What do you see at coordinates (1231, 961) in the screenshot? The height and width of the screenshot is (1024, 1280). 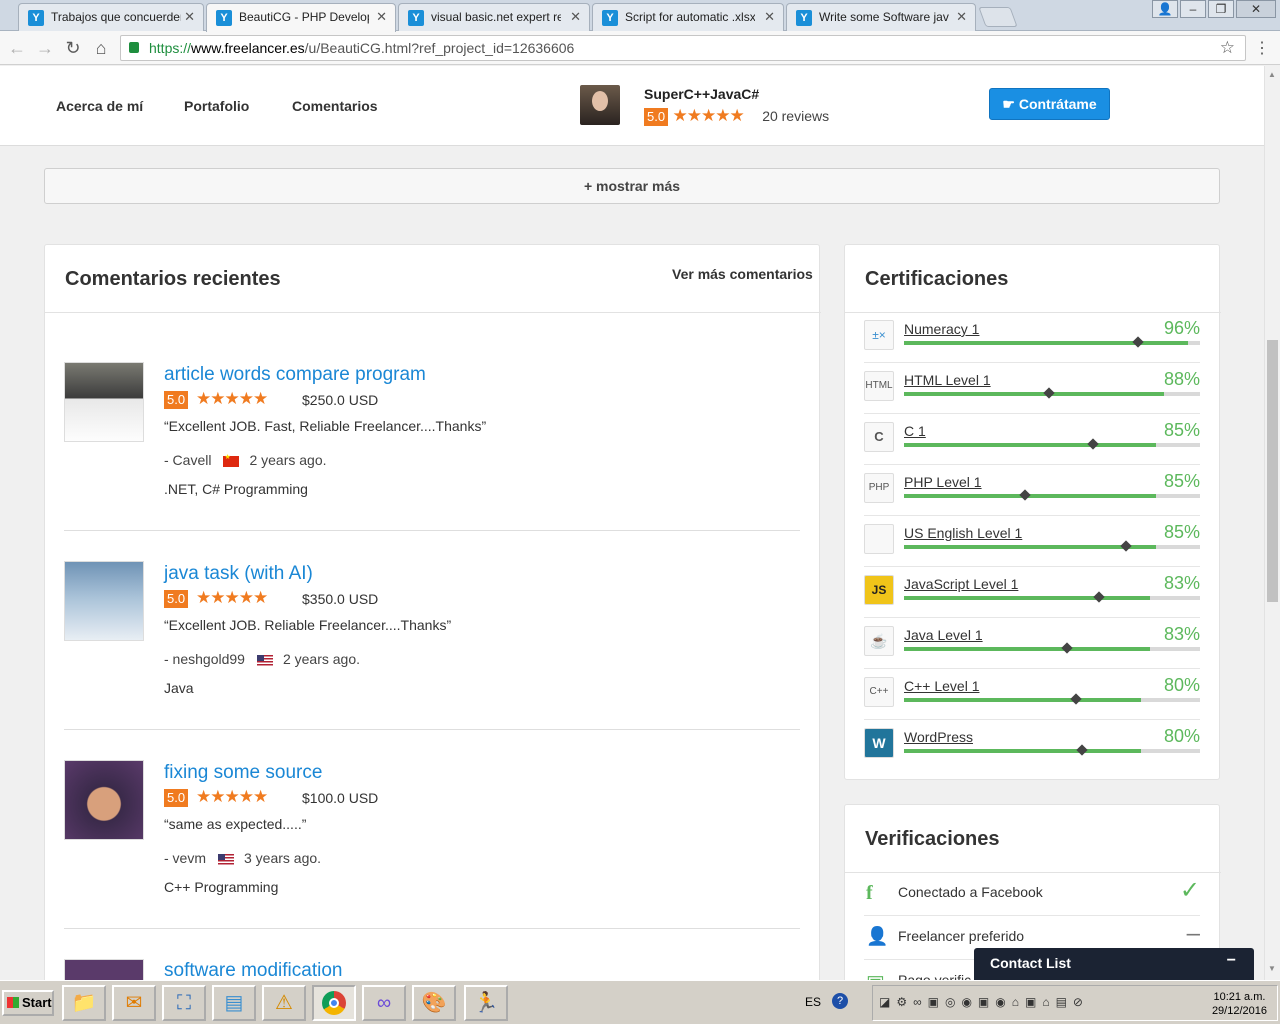 I see `minimize-icon: −` at bounding box center [1231, 961].